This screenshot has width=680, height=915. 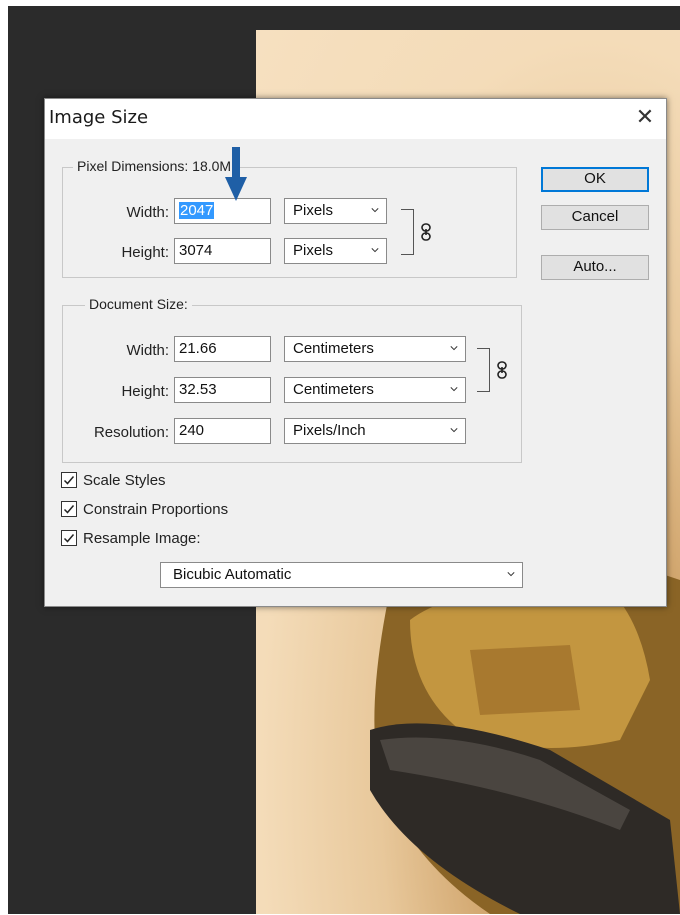 I want to click on doc-width-input: 21.66, so click(x=222, y=349).